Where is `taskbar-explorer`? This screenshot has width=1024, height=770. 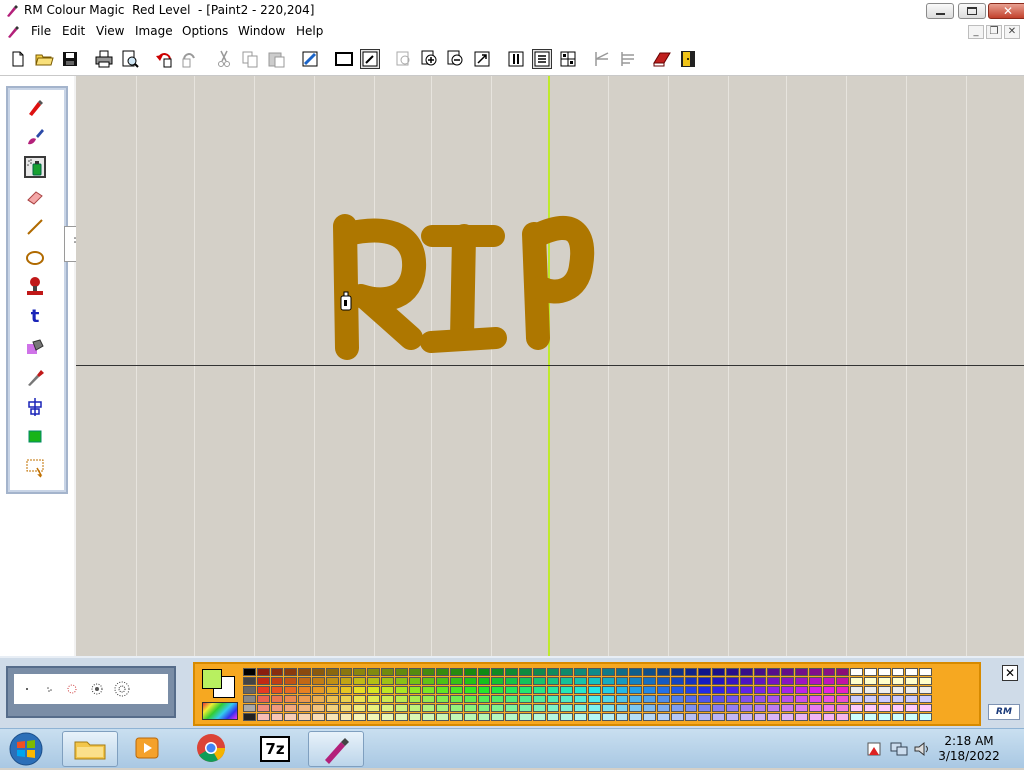 taskbar-explorer is located at coordinates (90, 749).